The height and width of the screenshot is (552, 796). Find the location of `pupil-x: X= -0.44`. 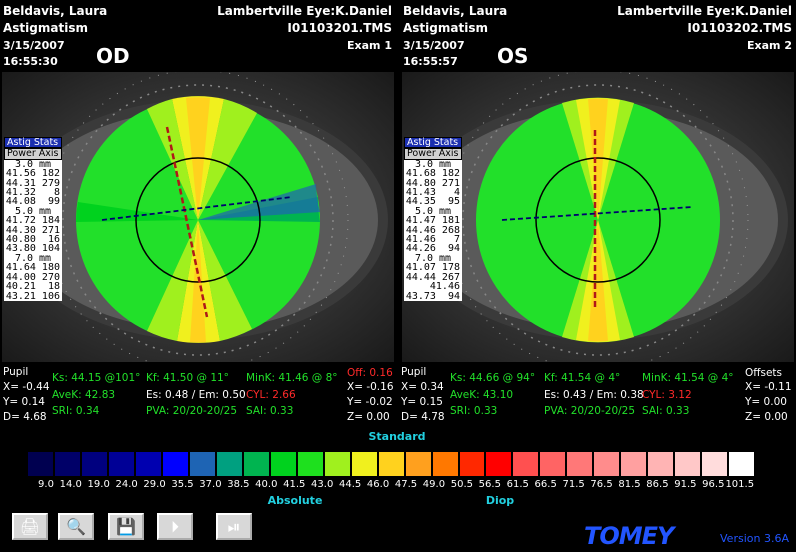

pupil-x: X= -0.44 is located at coordinates (26, 387).